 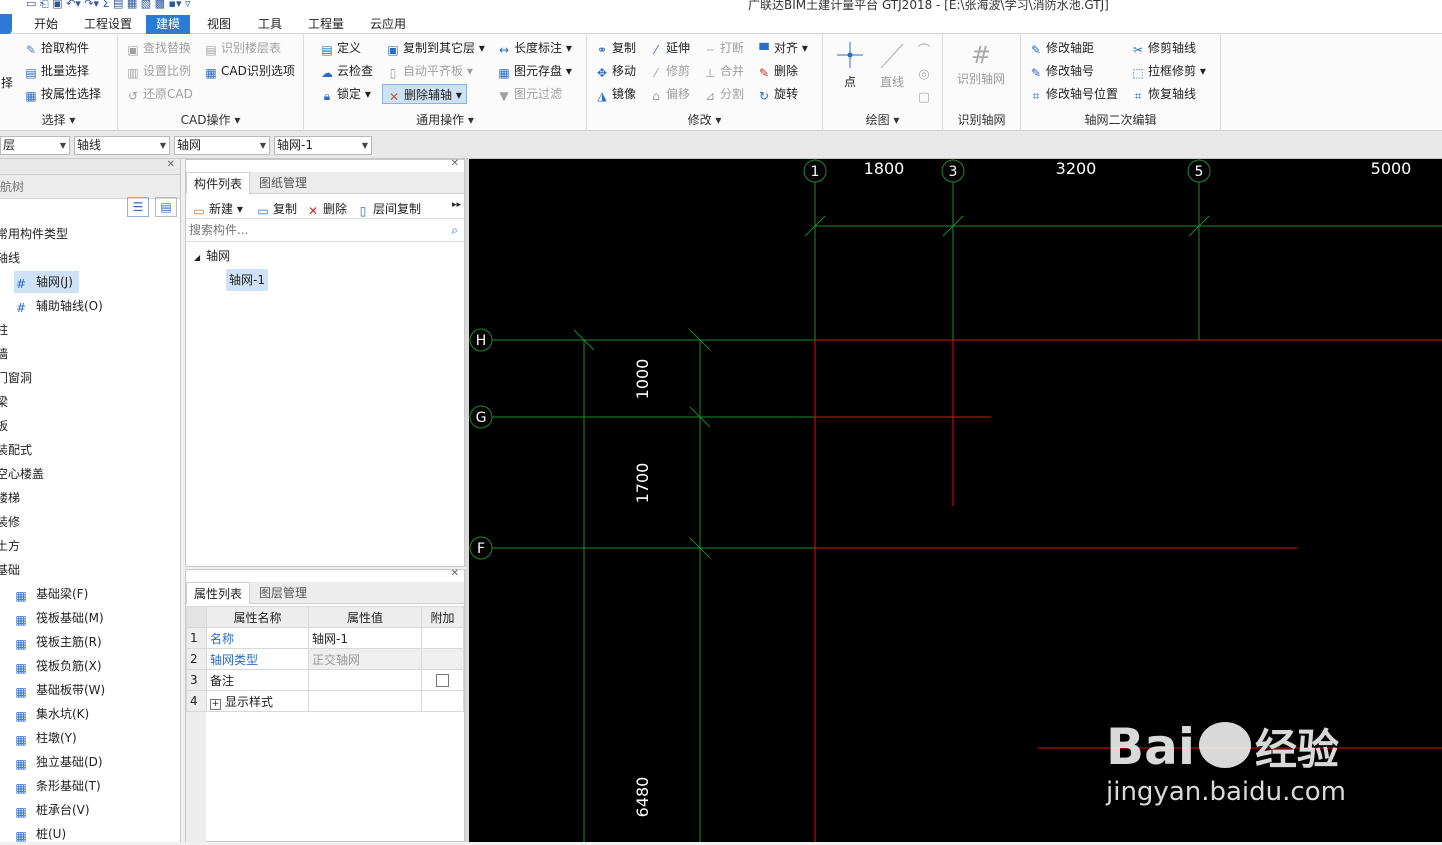 I want to click on sidebar-item-decoration: 装修, so click(x=10, y=522).